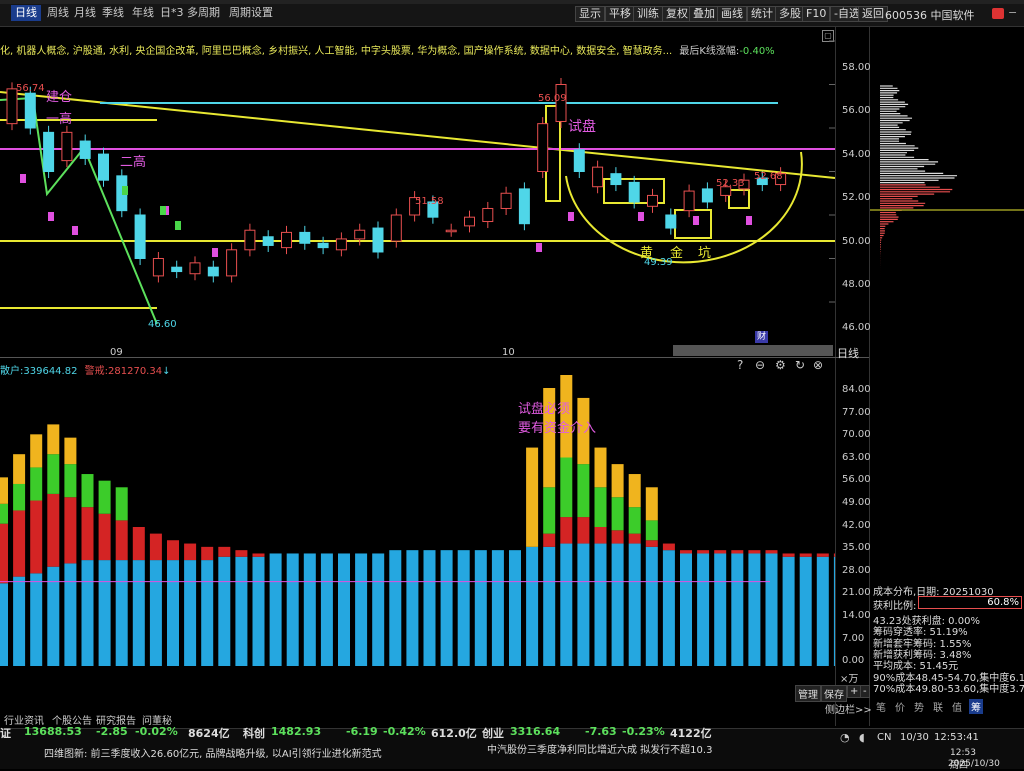 This screenshot has width=1024, height=771. Describe the element at coordinates (900, 706) in the screenshot. I see `right-panel-tab-1: 价` at that location.